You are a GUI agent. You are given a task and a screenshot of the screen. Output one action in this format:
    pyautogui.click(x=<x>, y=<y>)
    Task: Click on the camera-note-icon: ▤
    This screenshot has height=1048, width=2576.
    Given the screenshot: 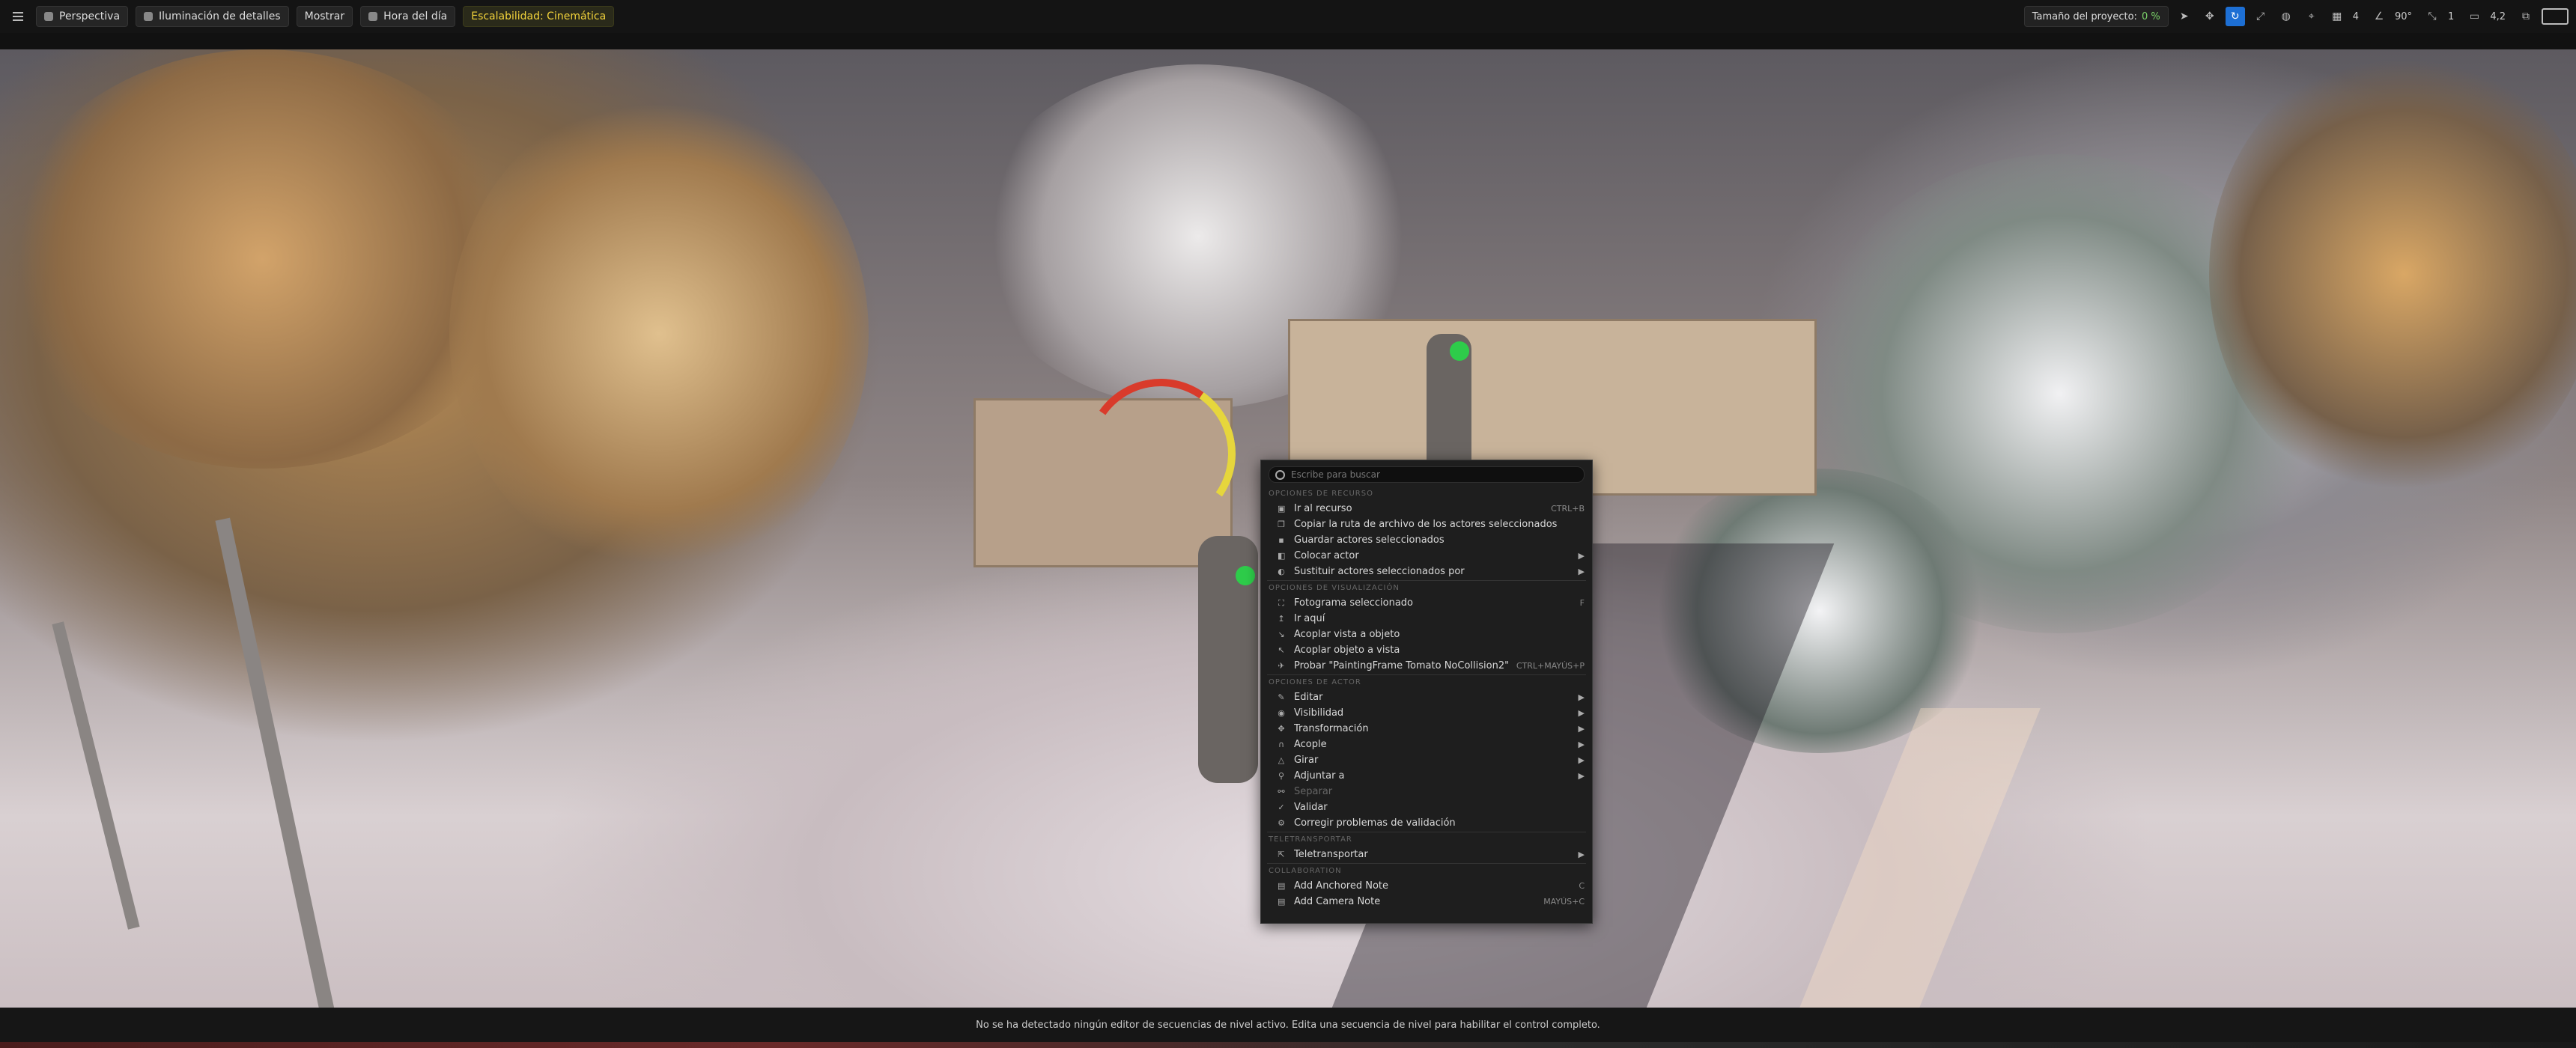 What is the action you would take?
    pyautogui.click(x=1282, y=901)
    